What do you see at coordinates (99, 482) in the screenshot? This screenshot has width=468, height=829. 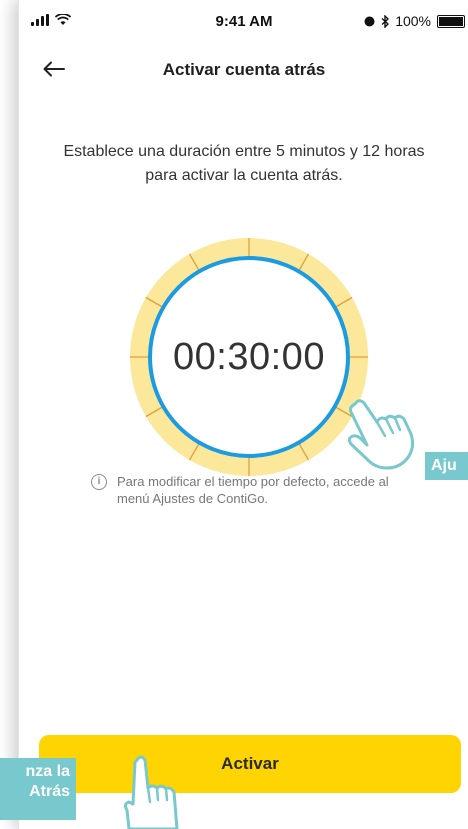 I see `info-icon: i` at bounding box center [99, 482].